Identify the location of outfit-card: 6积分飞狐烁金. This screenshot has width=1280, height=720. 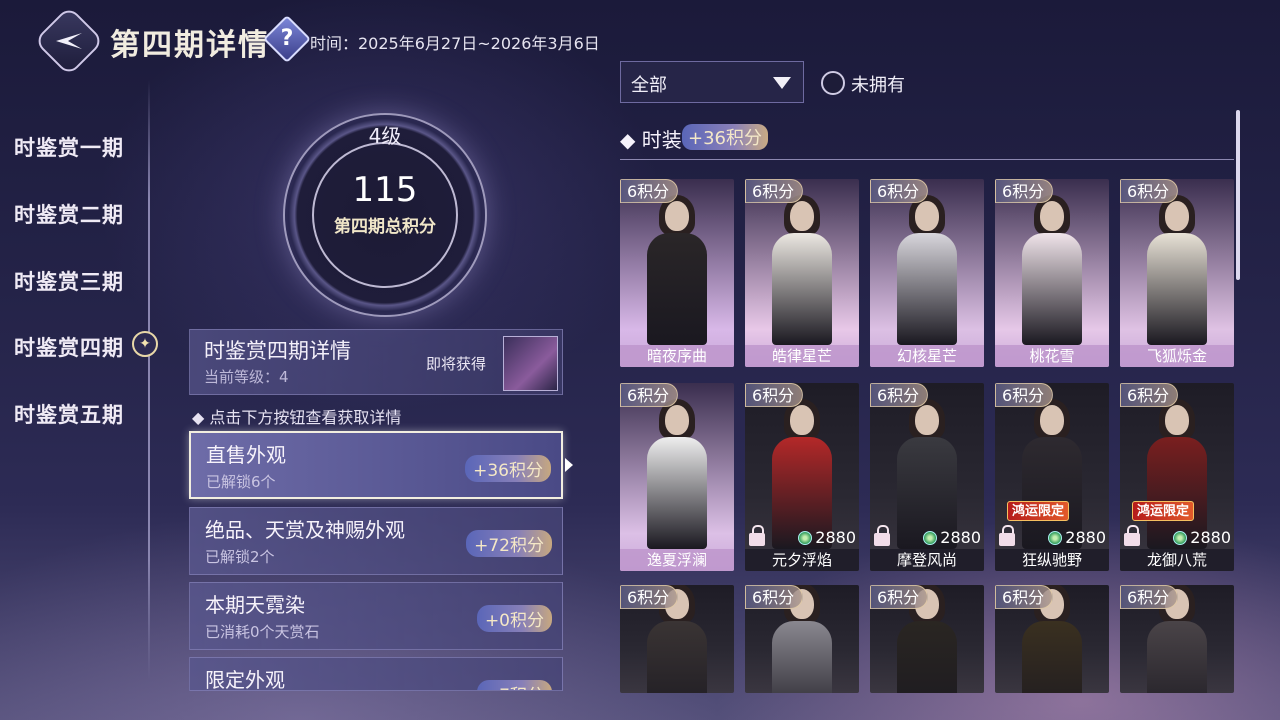
(1177, 273).